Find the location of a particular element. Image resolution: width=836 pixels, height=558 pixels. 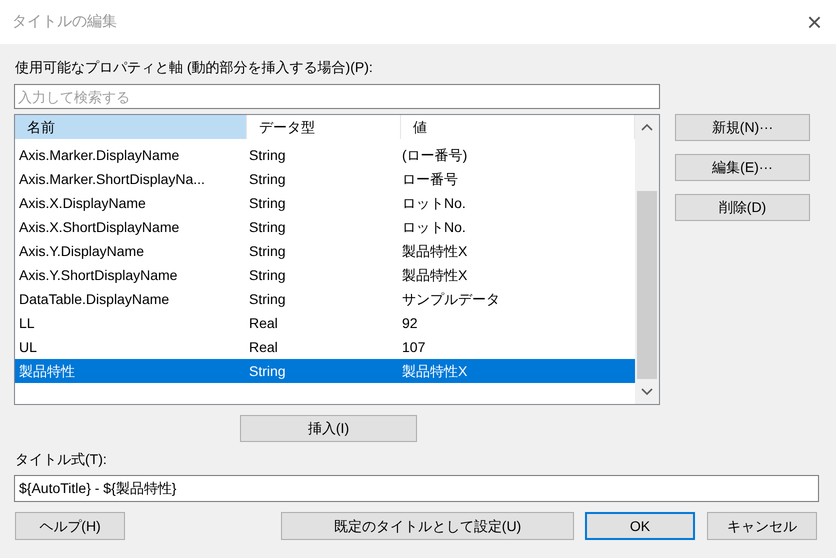

table-cell-text: UL is located at coordinates (28, 347).